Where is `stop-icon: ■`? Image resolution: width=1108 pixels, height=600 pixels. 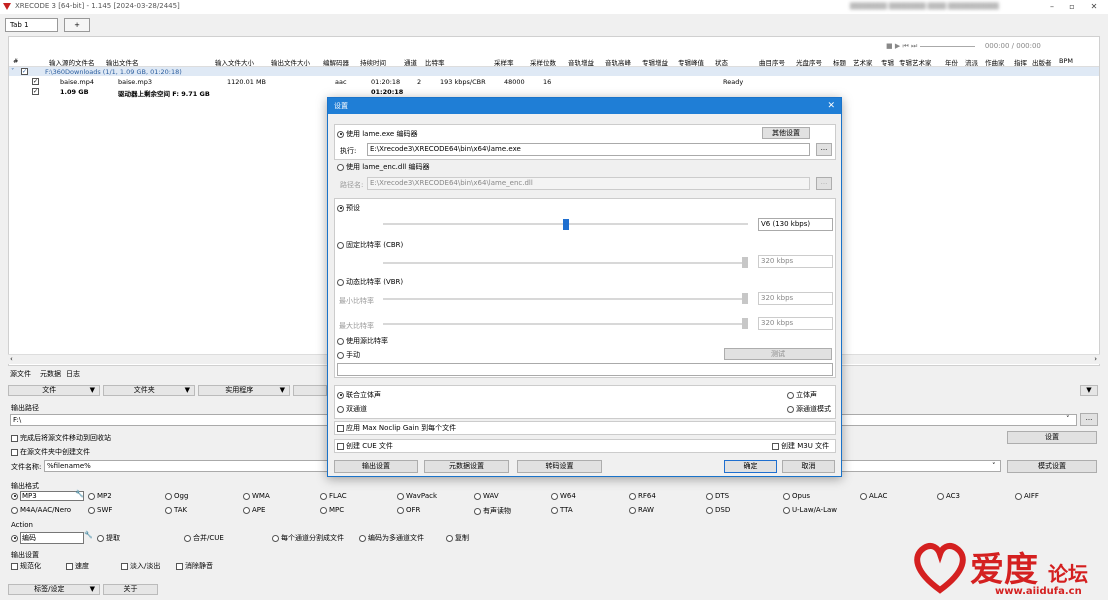
stop-icon: ■ is located at coordinates (889, 46).